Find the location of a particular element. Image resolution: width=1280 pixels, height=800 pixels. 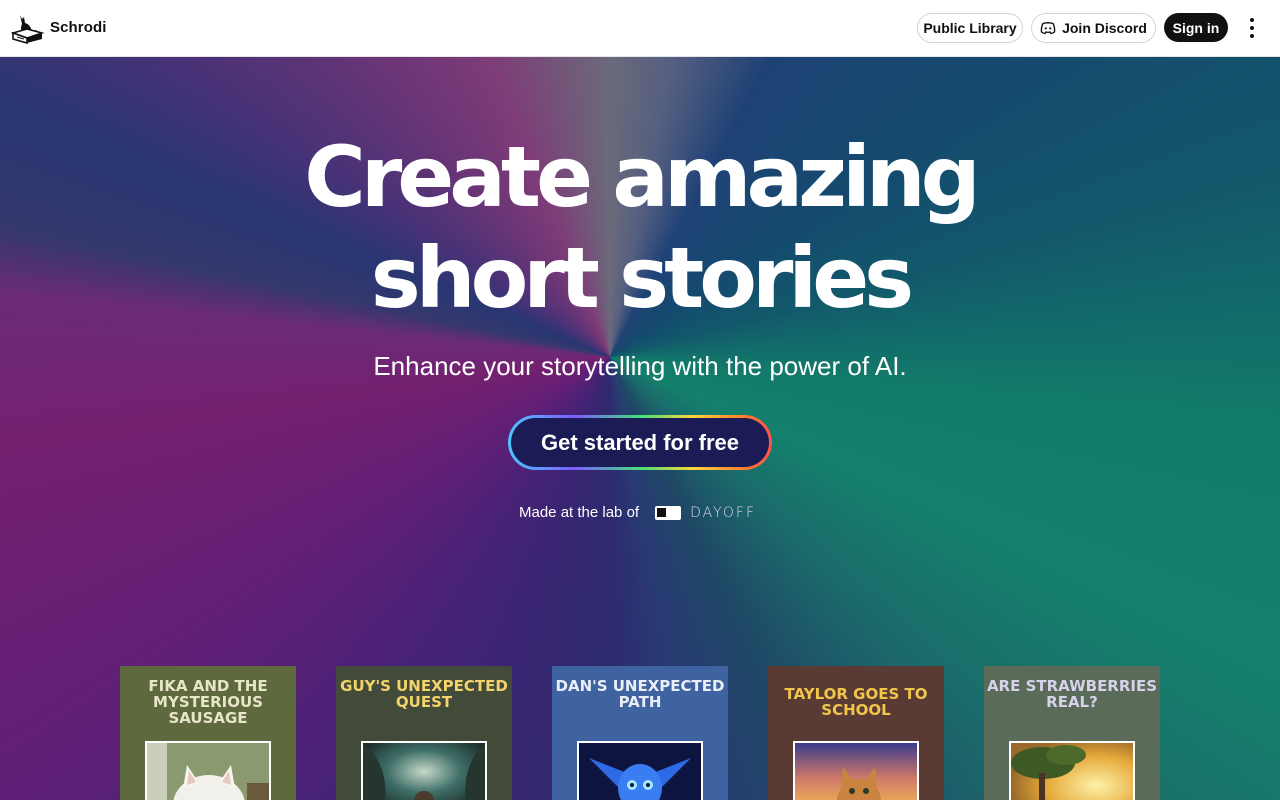

story-card-title: ARE STRAWBERRIES REAL? is located at coordinates (1072, 694).